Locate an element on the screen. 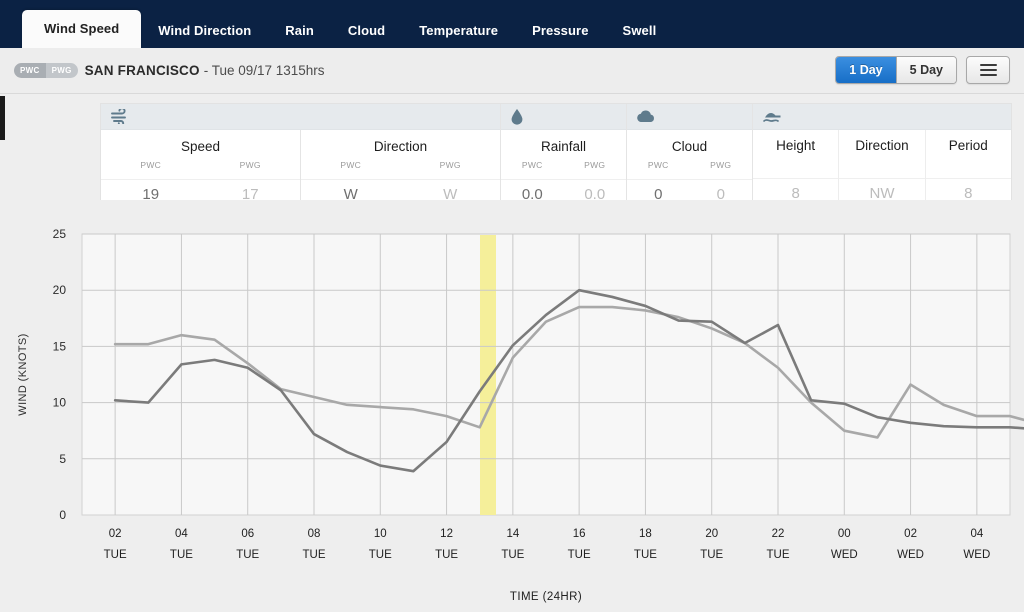 Image resolution: width=1024 pixels, height=612 pixels. tab-label: Wind Direction is located at coordinates (205, 30).